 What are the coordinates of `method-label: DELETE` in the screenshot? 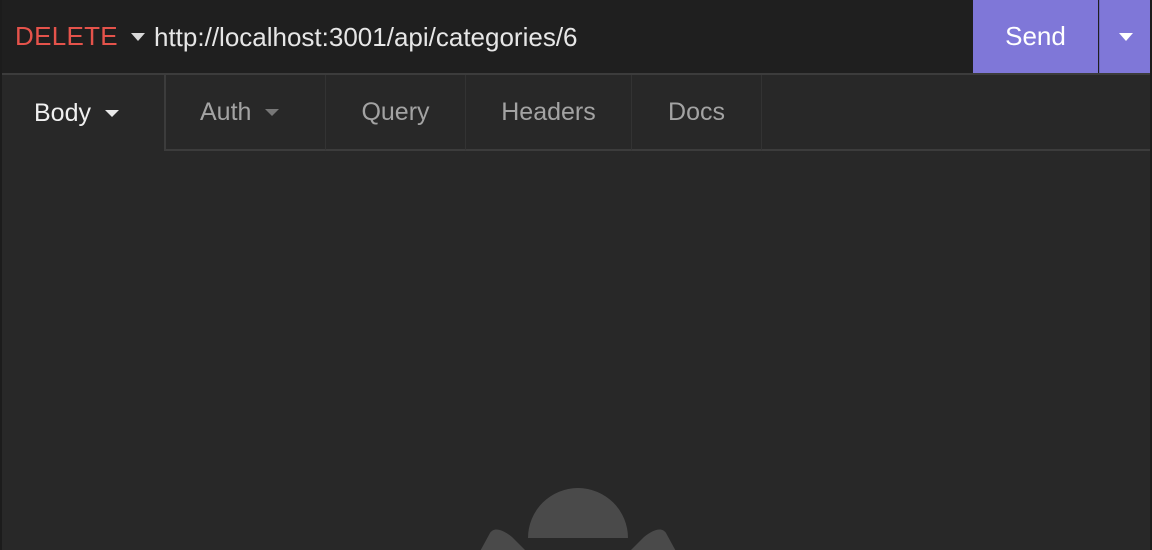 It's located at (66, 36).